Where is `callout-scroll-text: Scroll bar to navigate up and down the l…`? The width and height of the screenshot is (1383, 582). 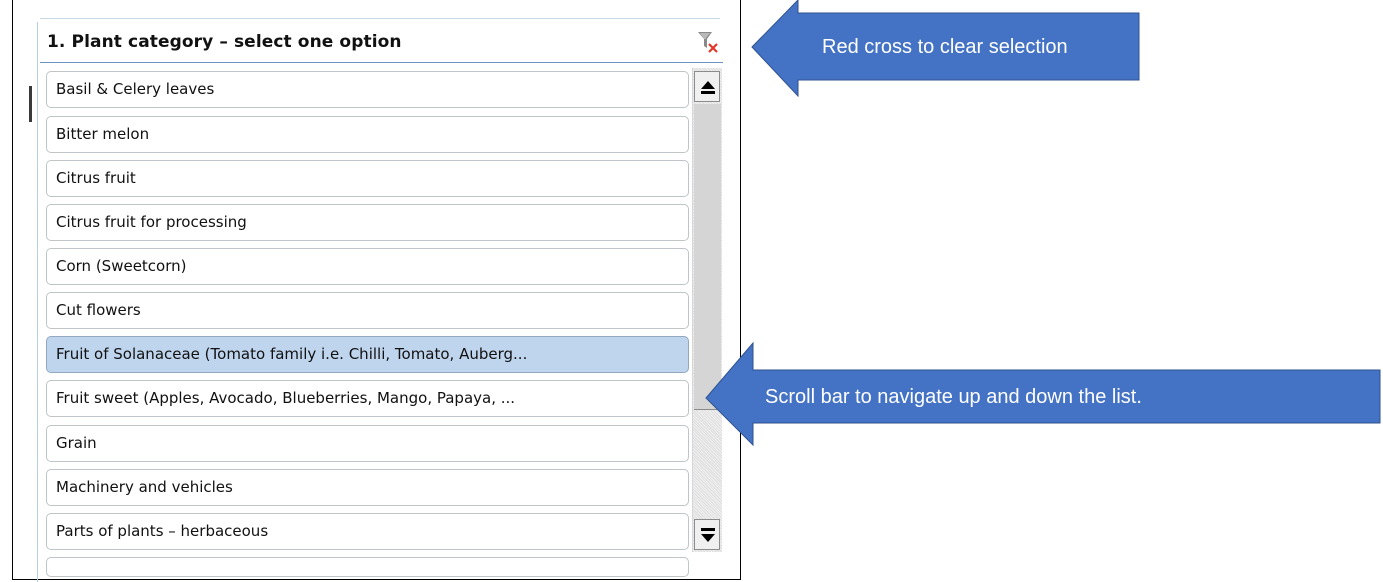 callout-scroll-text: Scroll bar to navigate up and down the l… is located at coordinates (953, 397).